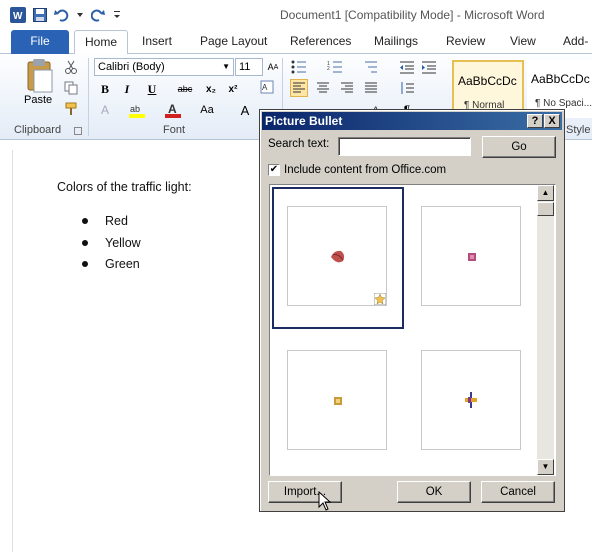 This screenshot has width=592, height=552. What do you see at coordinates (124, 187) in the screenshot?
I see `document-heading: Colors of the traffic light:` at bounding box center [124, 187].